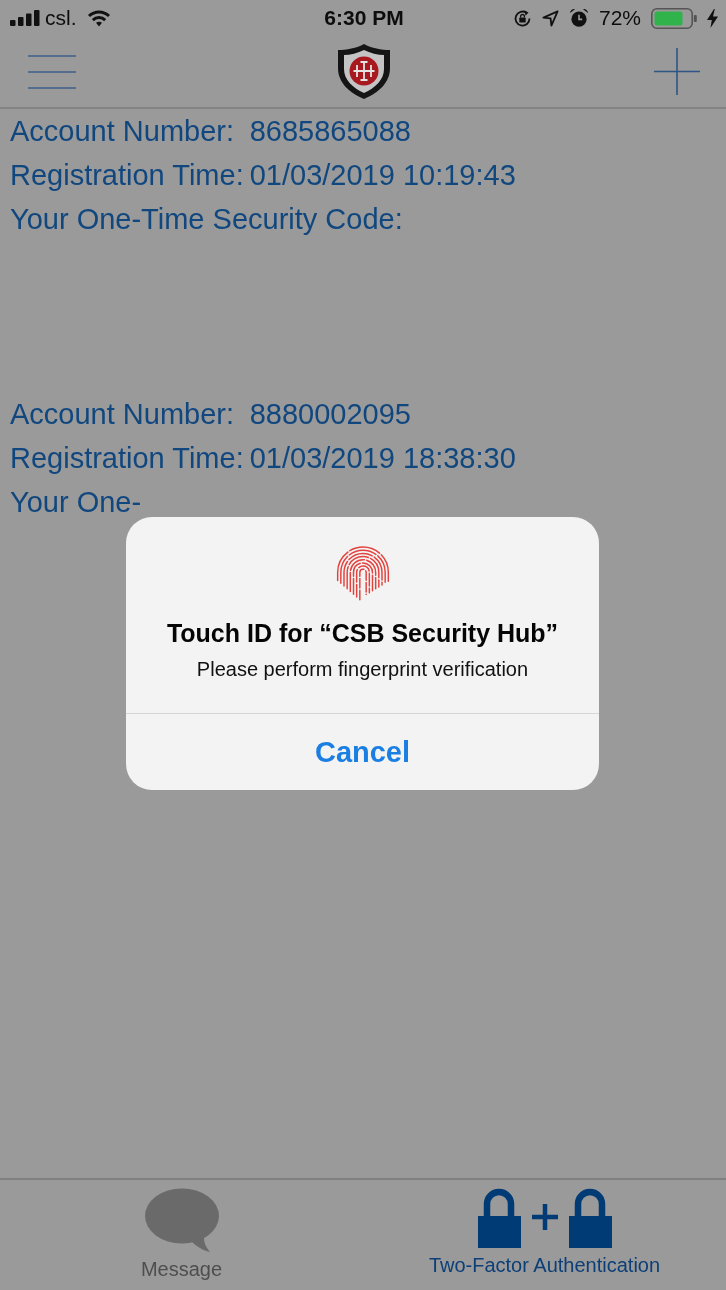 This screenshot has height=1290, width=726. I want to click on field-value: 8685865088, so click(330, 131).